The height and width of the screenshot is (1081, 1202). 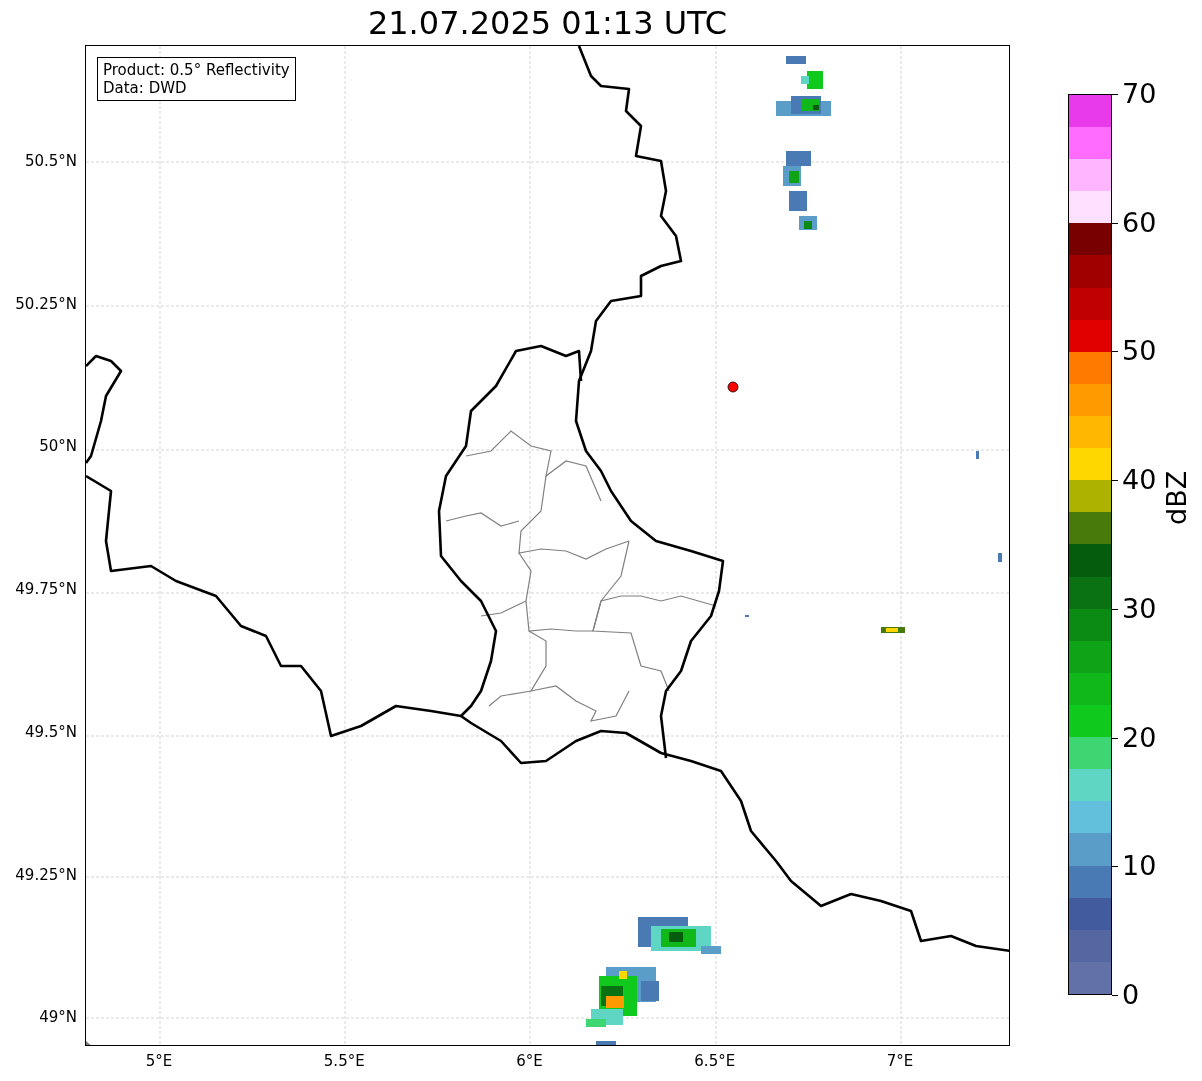 What do you see at coordinates (1131, 995) in the screenshot?
I see `colorbar-tick-label: 0` at bounding box center [1131, 995].